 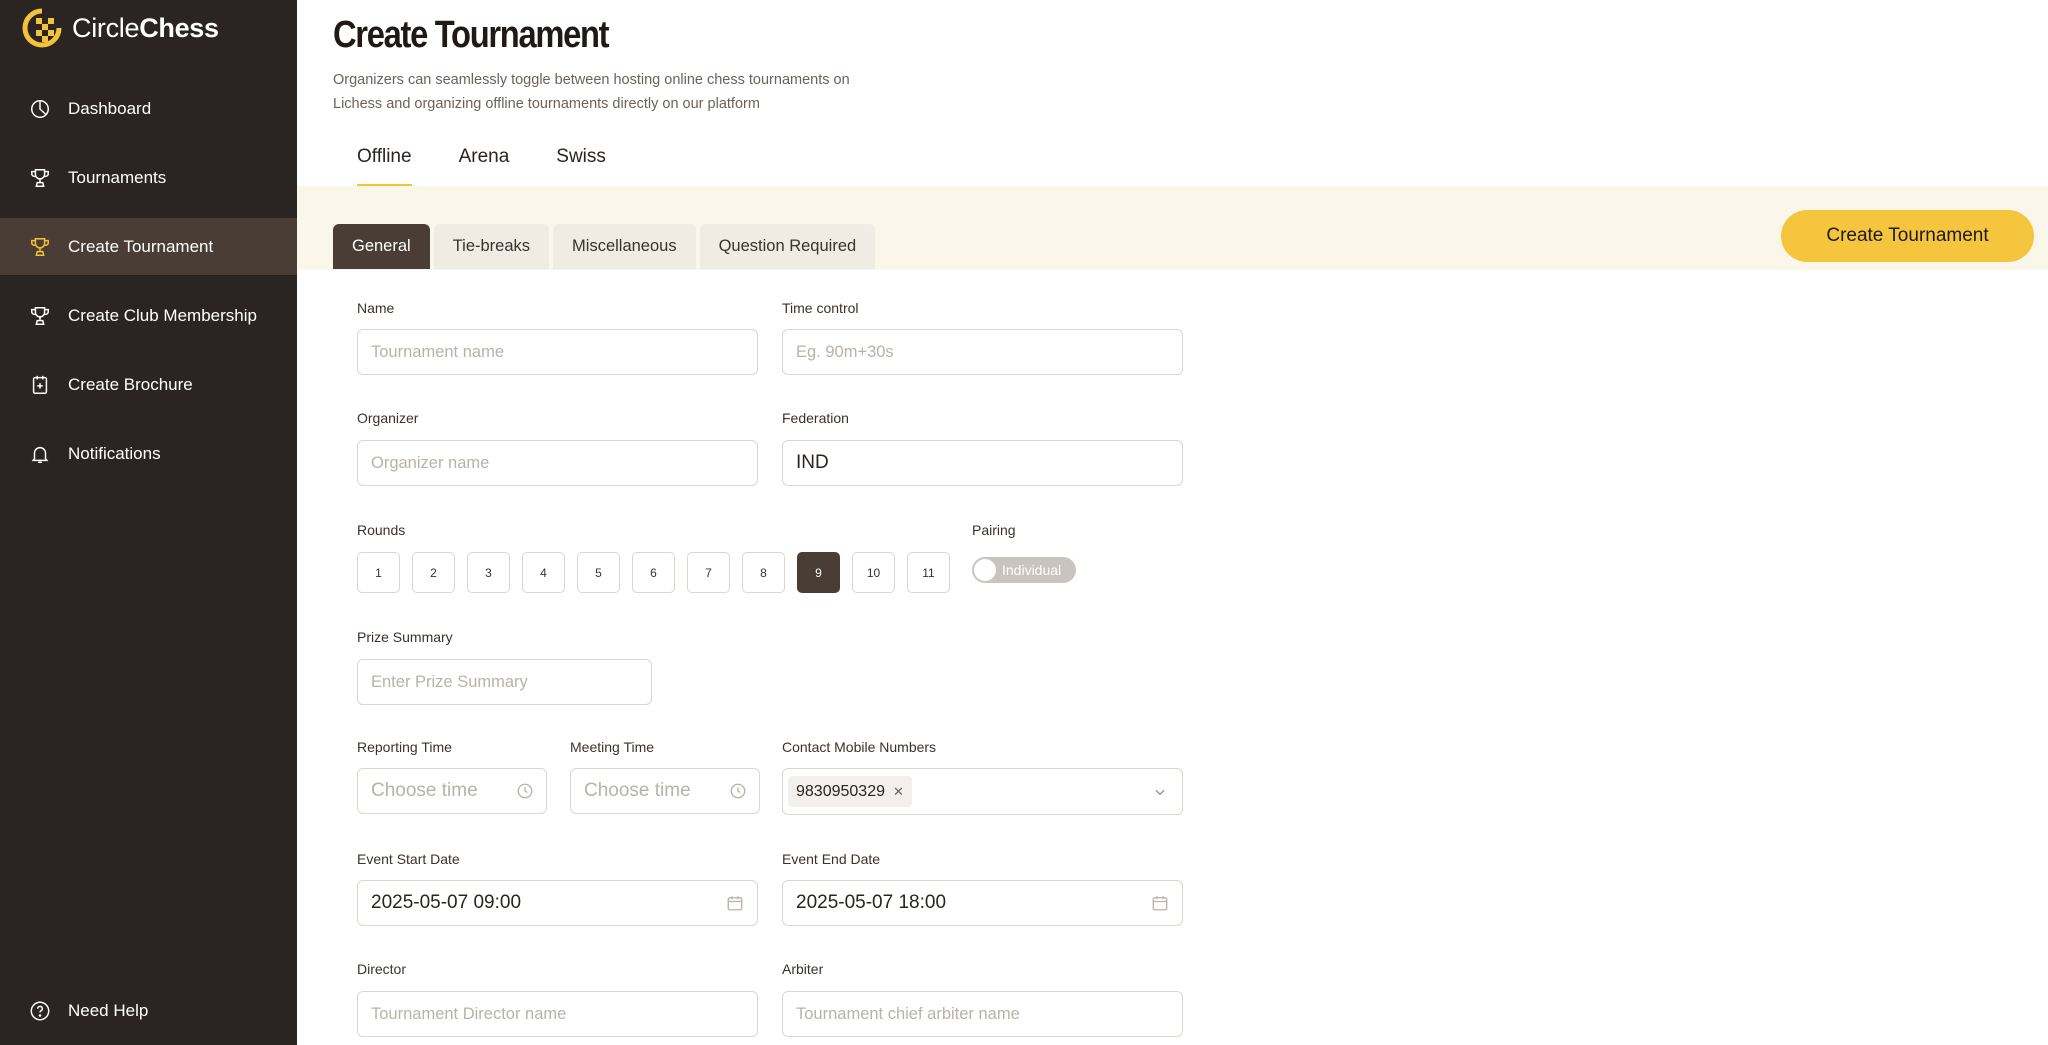 What do you see at coordinates (117, 177) in the screenshot?
I see `sidebar-item-label: Tournaments` at bounding box center [117, 177].